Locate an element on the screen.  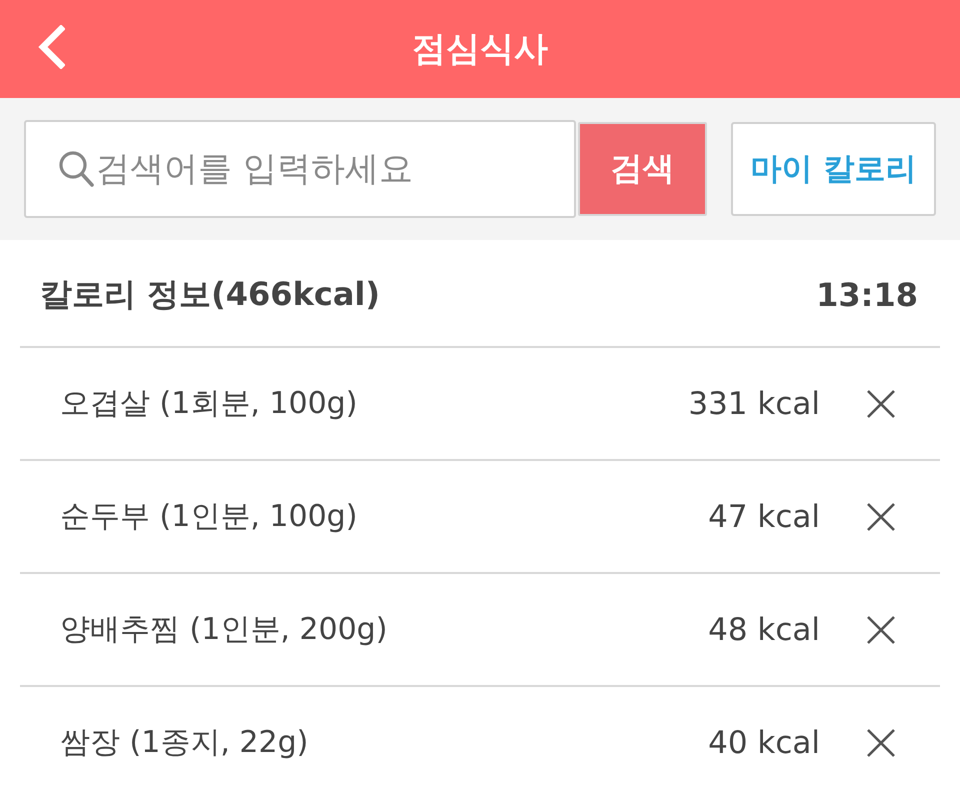
food-calories: 48 kcal is located at coordinates (764, 630).